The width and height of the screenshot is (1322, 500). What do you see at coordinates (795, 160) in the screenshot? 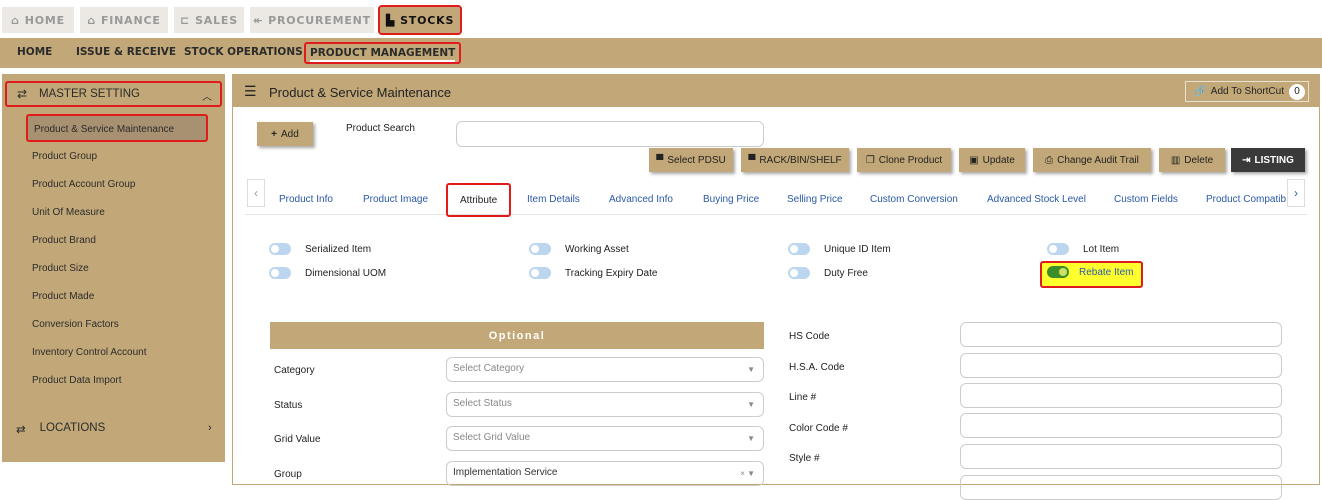
I see `rack-bin-shelf-button: ▀ RACK/BIN/SHELF` at bounding box center [795, 160].